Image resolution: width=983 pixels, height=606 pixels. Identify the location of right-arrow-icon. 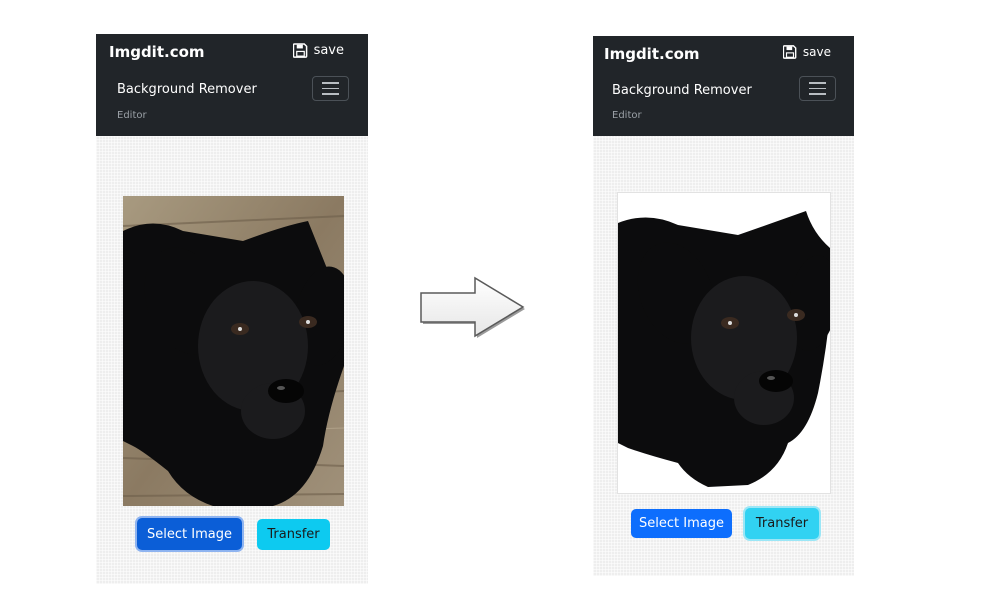
(472, 308).